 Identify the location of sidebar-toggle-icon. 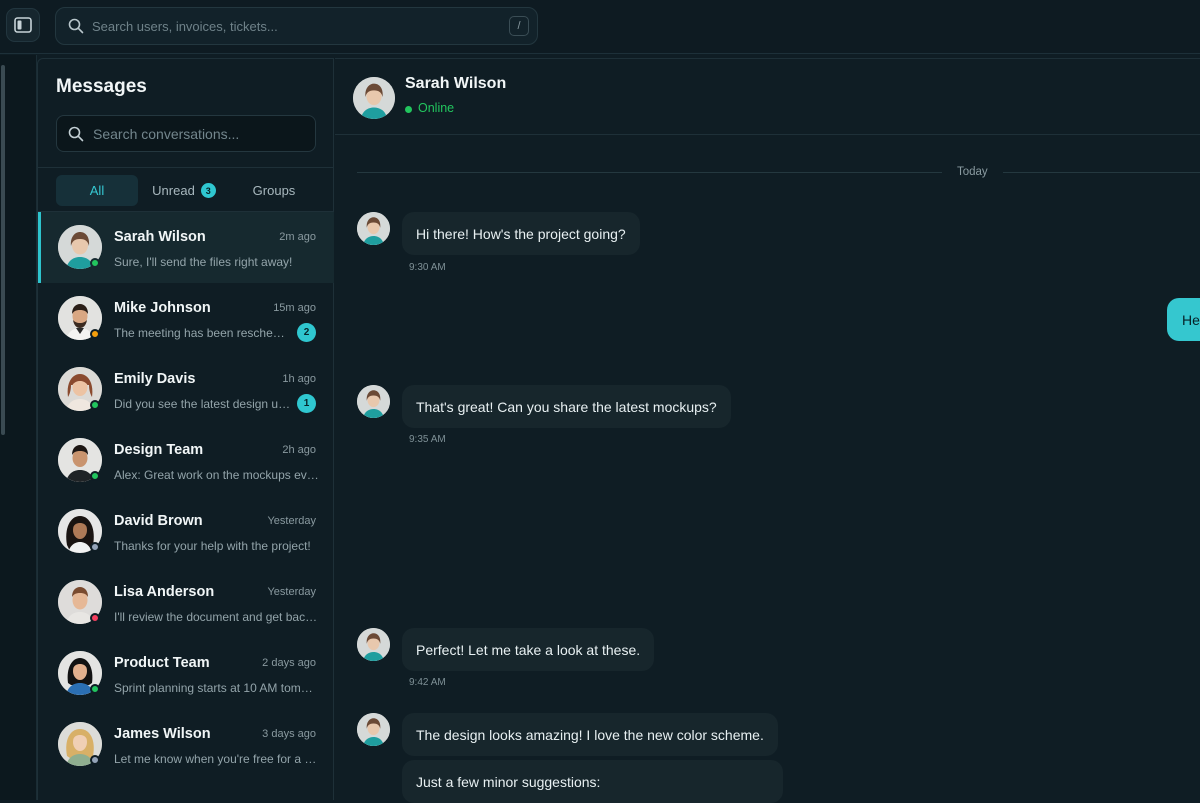
(23, 25).